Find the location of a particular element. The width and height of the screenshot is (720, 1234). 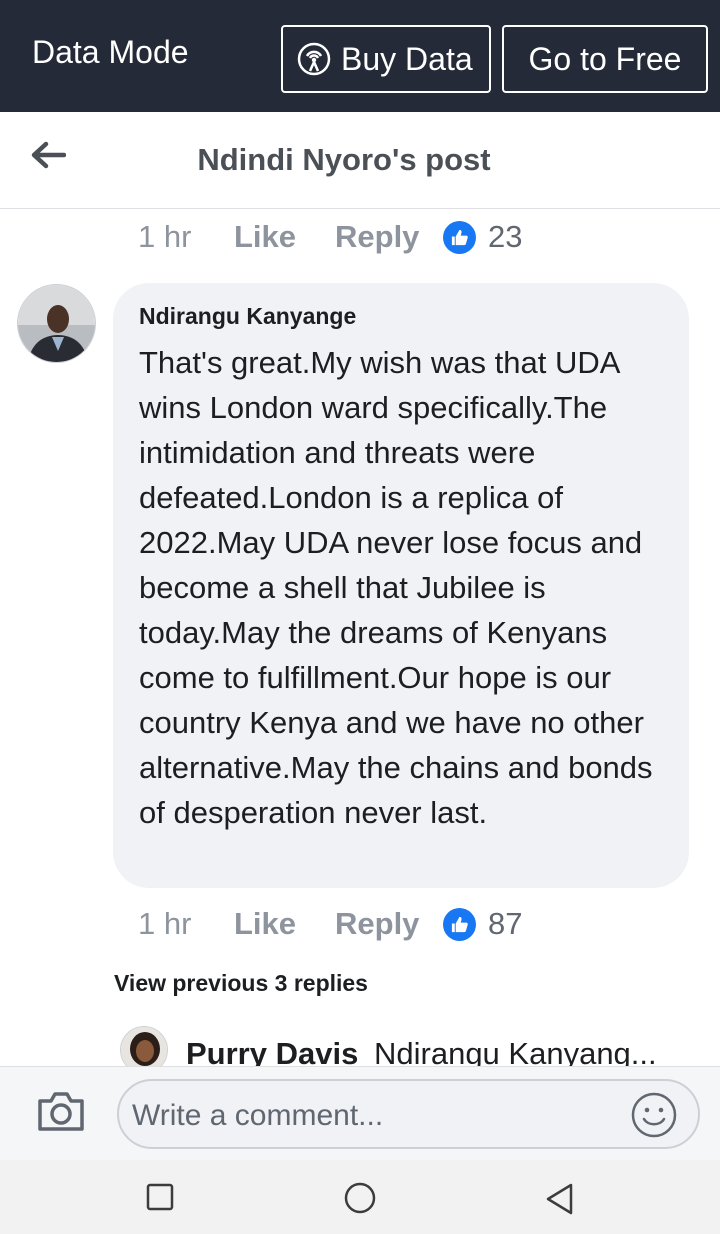

go-to-free-button: Go to Free is located at coordinates (605, 59).